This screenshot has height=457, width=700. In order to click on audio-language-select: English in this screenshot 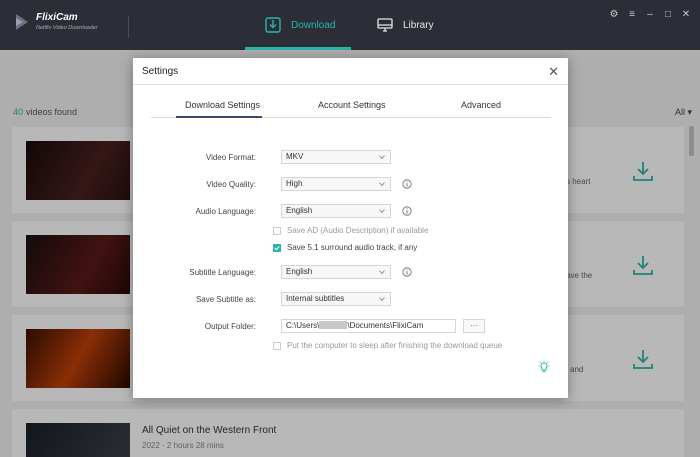, I will do `click(336, 211)`.